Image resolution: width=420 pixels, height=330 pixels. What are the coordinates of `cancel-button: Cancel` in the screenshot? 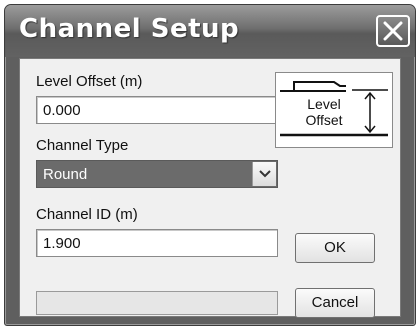 It's located at (335, 303).